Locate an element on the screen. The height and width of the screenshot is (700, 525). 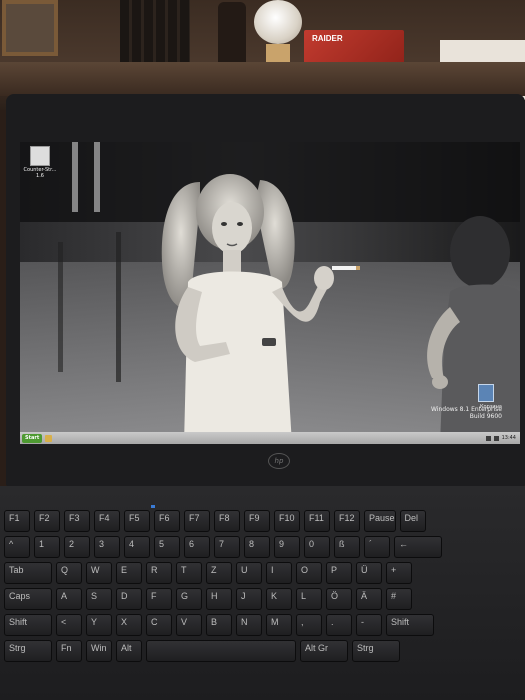
keyboard-key: - is located at coordinates (369, 625).